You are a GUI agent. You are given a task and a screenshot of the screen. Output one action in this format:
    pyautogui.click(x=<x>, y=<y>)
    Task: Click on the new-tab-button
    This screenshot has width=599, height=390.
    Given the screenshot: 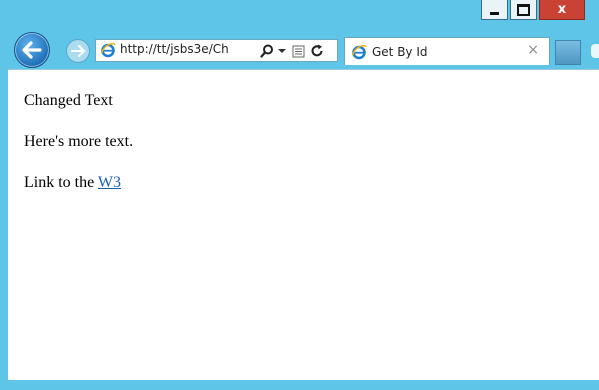 What is the action you would take?
    pyautogui.click(x=568, y=52)
    